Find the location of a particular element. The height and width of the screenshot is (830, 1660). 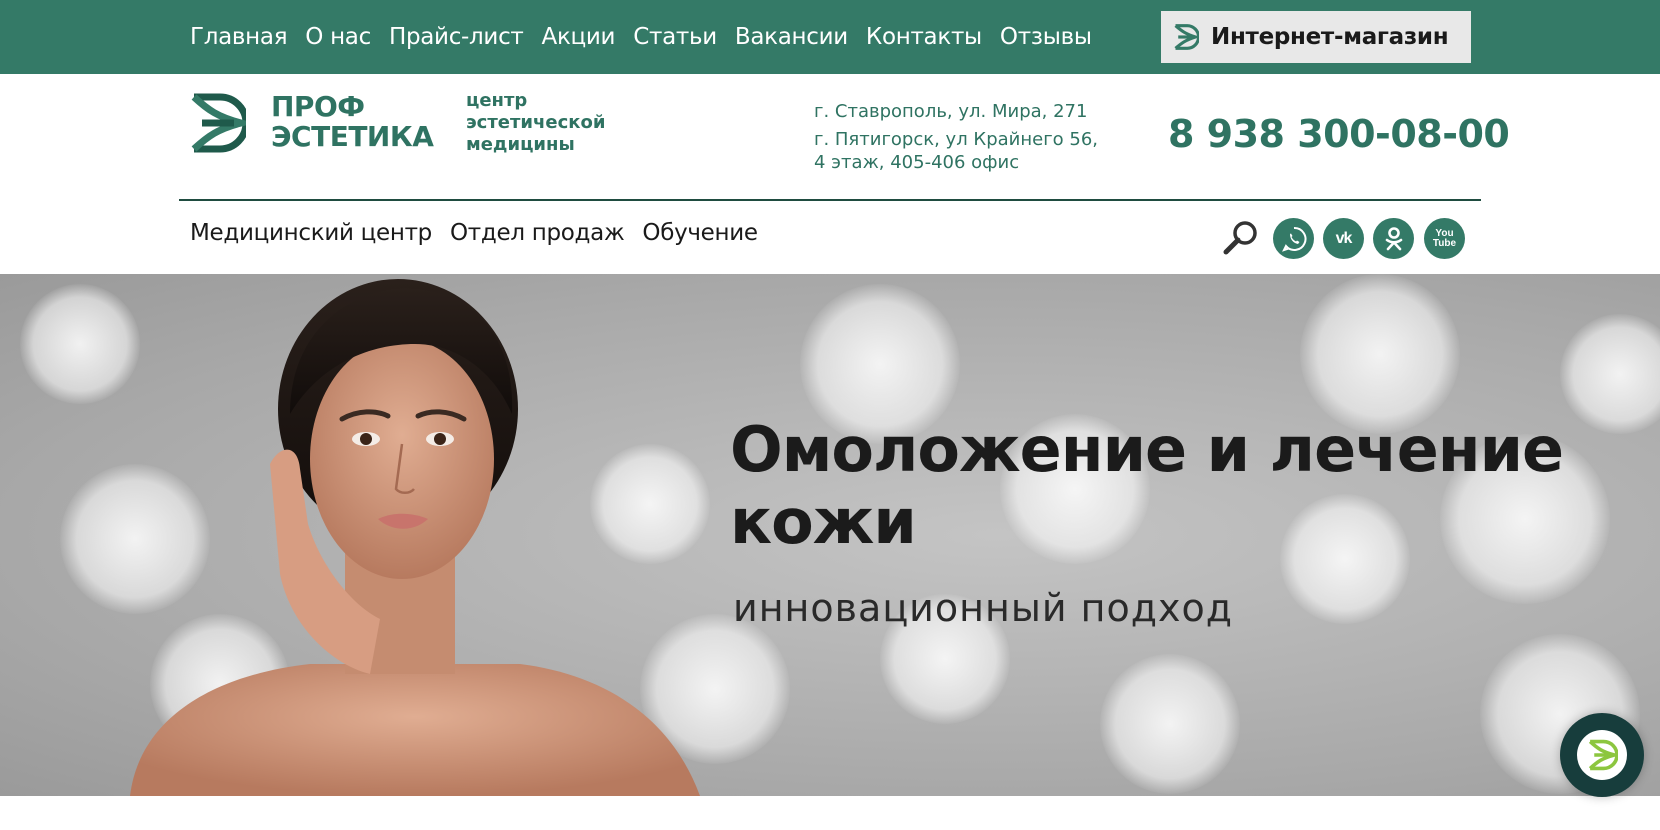

header-divider is located at coordinates (830, 200).